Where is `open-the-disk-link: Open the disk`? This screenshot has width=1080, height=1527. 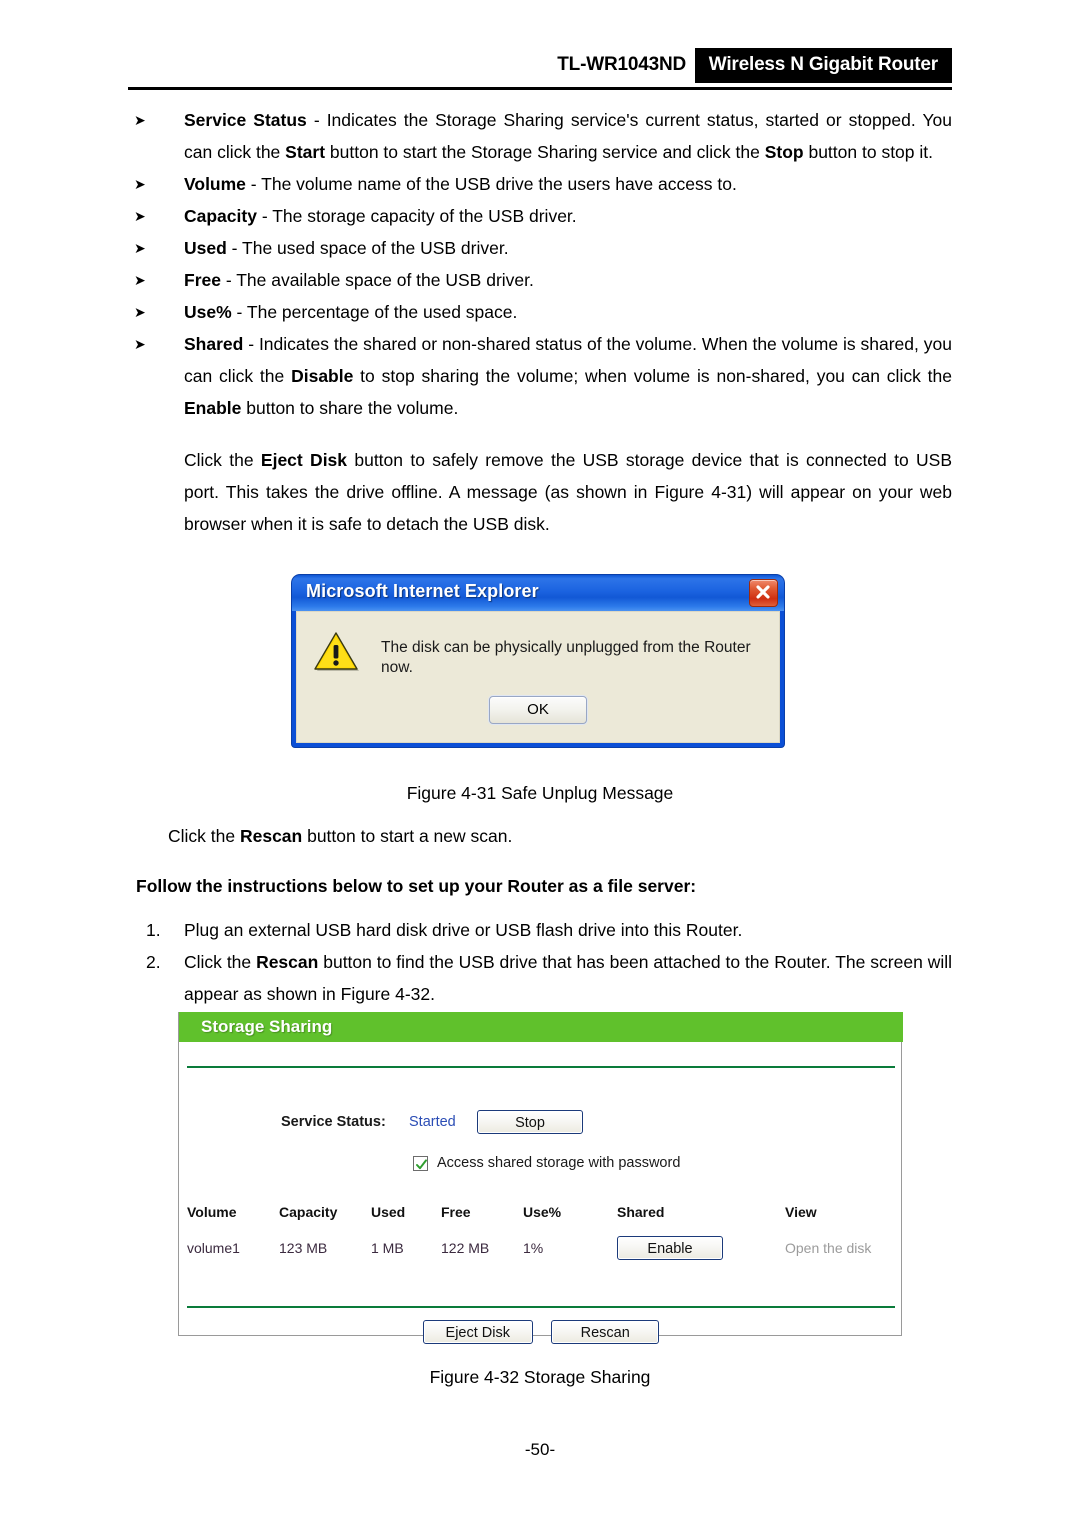 open-the-disk-link: Open the disk is located at coordinates (828, 1248).